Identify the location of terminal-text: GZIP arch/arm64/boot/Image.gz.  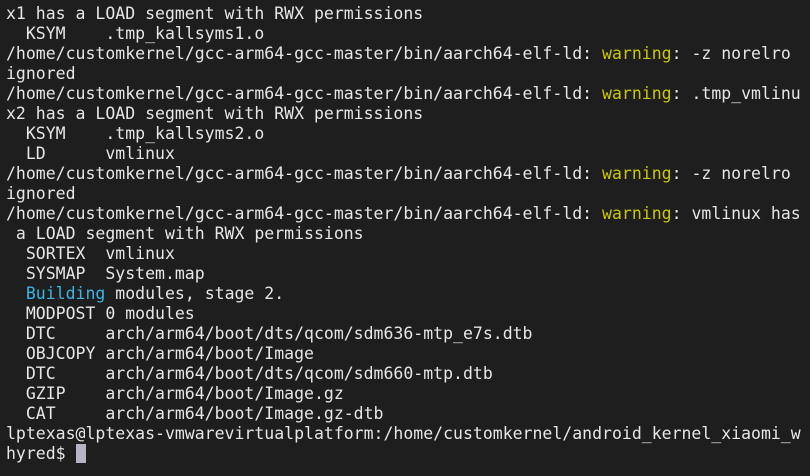
(175, 393).